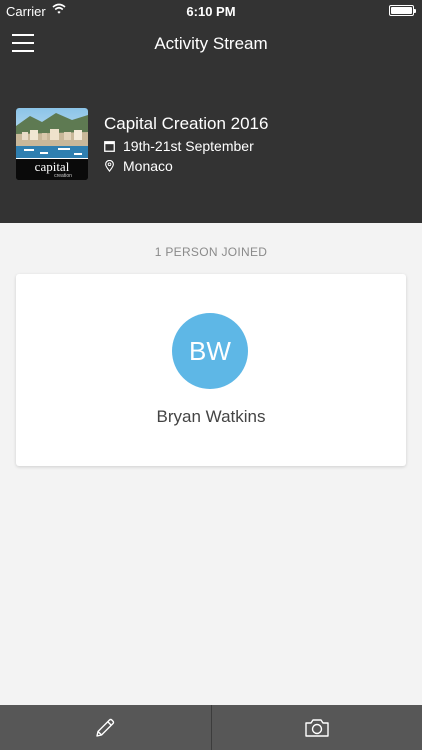 This screenshot has width=422, height=750. Describe the element at coordinates (52, 166) in the screenshot. I see `thumbnail-brand: capital` at that location.